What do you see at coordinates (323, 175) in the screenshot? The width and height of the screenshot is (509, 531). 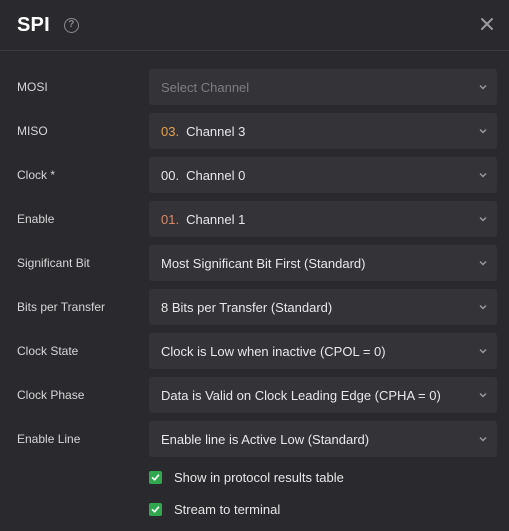 I see `clock-select: 00. Channel 0` at bounding box center [323, 175].